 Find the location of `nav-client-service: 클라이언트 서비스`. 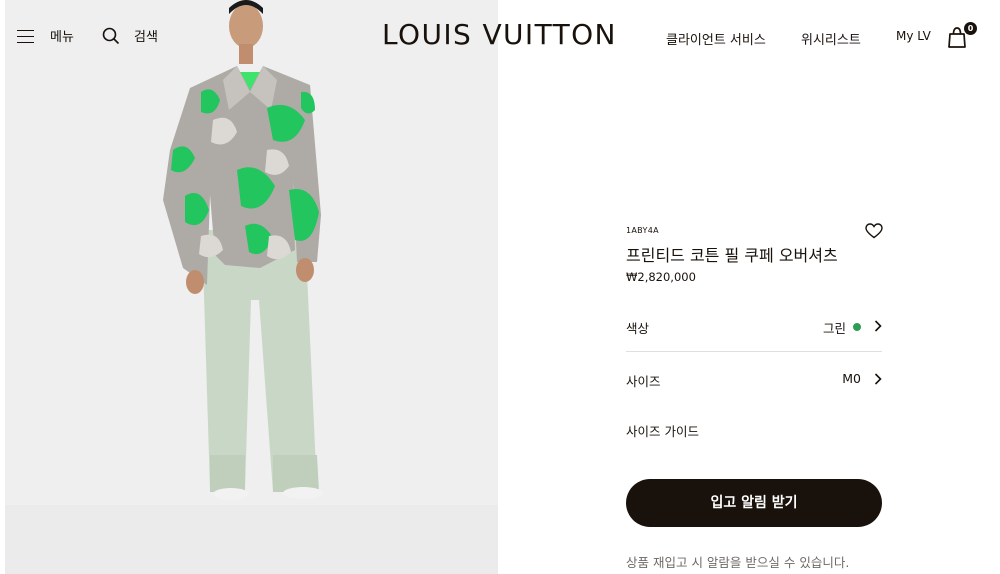

nav-client-service: 클라이언트 서비스 is located at coordinates (716, 38).